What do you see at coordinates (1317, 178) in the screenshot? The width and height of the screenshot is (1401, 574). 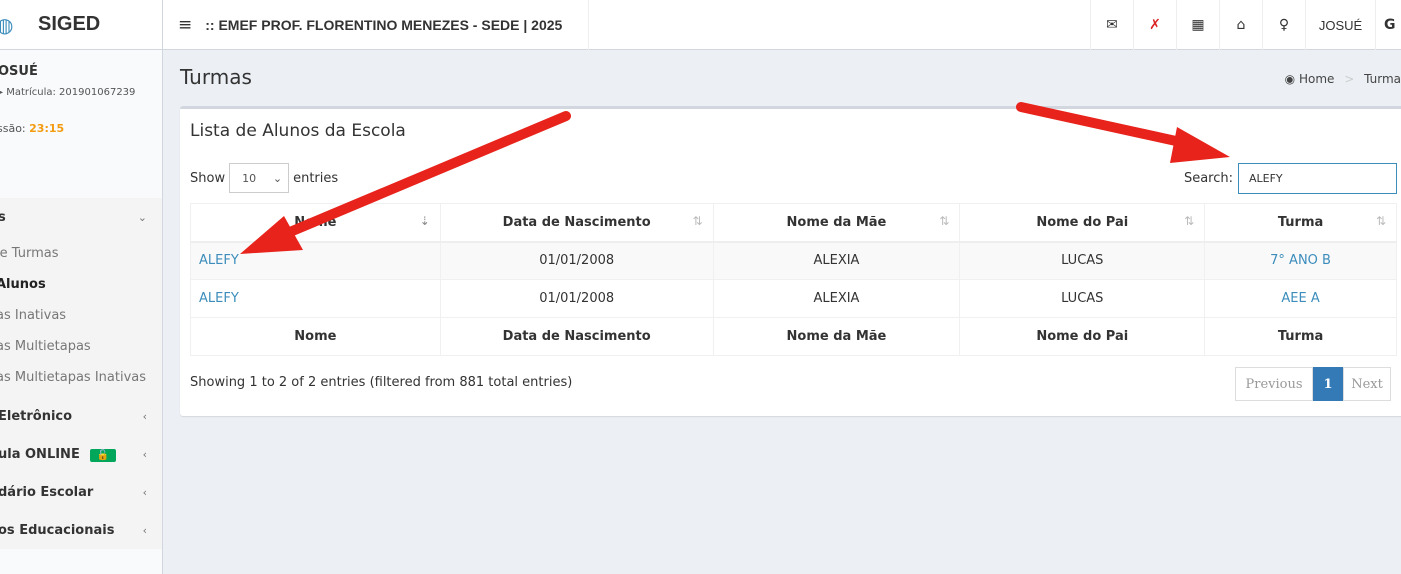 I see `search-input` at bounding box center [1317, 178].